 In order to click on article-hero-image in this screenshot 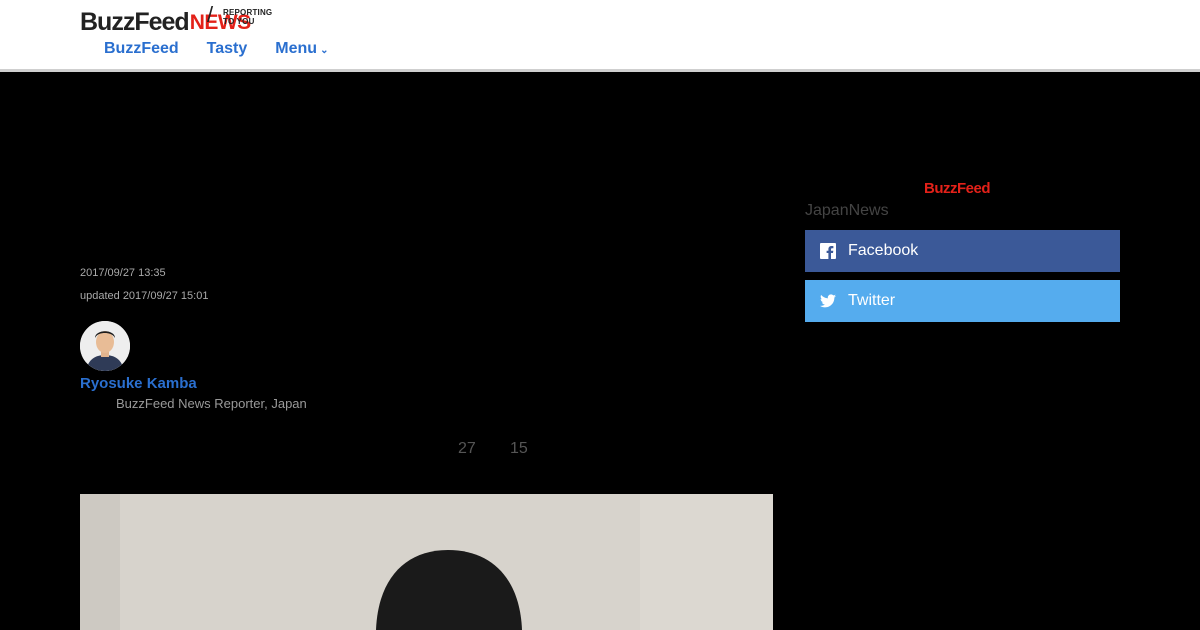, I will do `click(426, 562)`.